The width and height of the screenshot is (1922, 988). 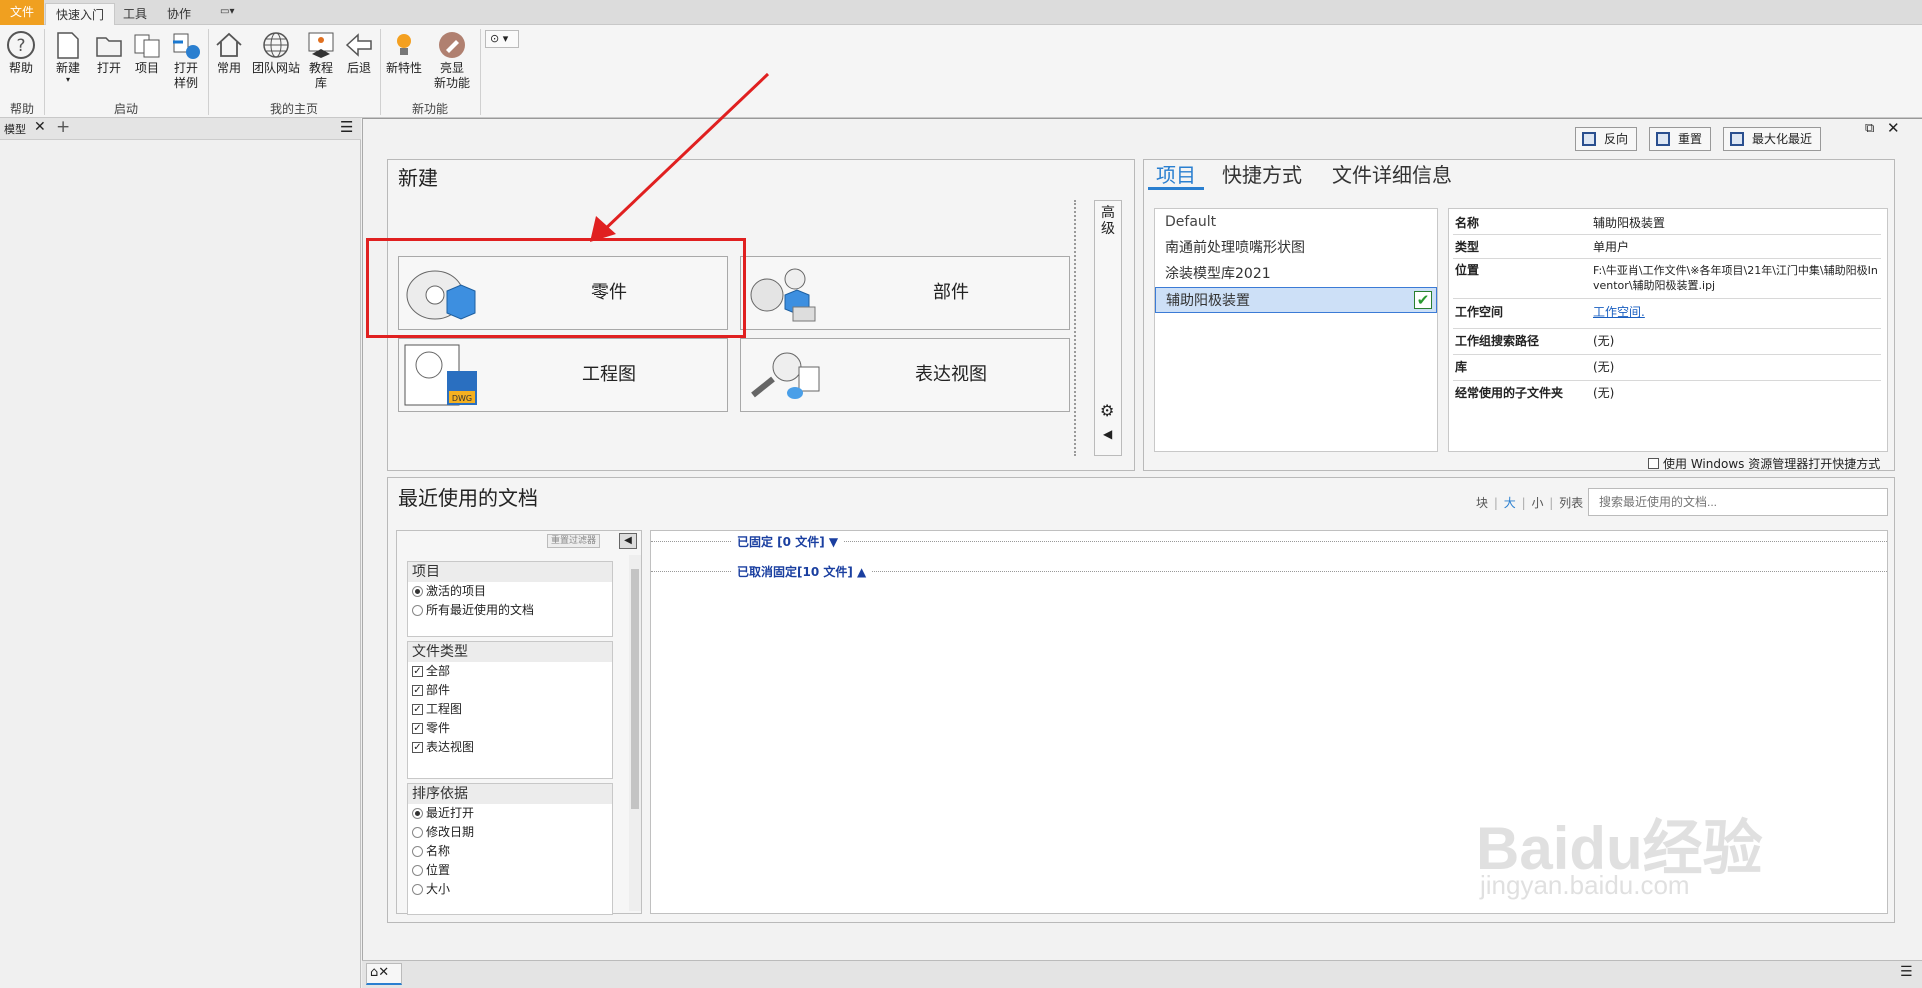 What do you see at coordinates (1296, 274) in the screenshot?
I see `project-item: 涂装模型库2021` at bounding box center [1296, 274].